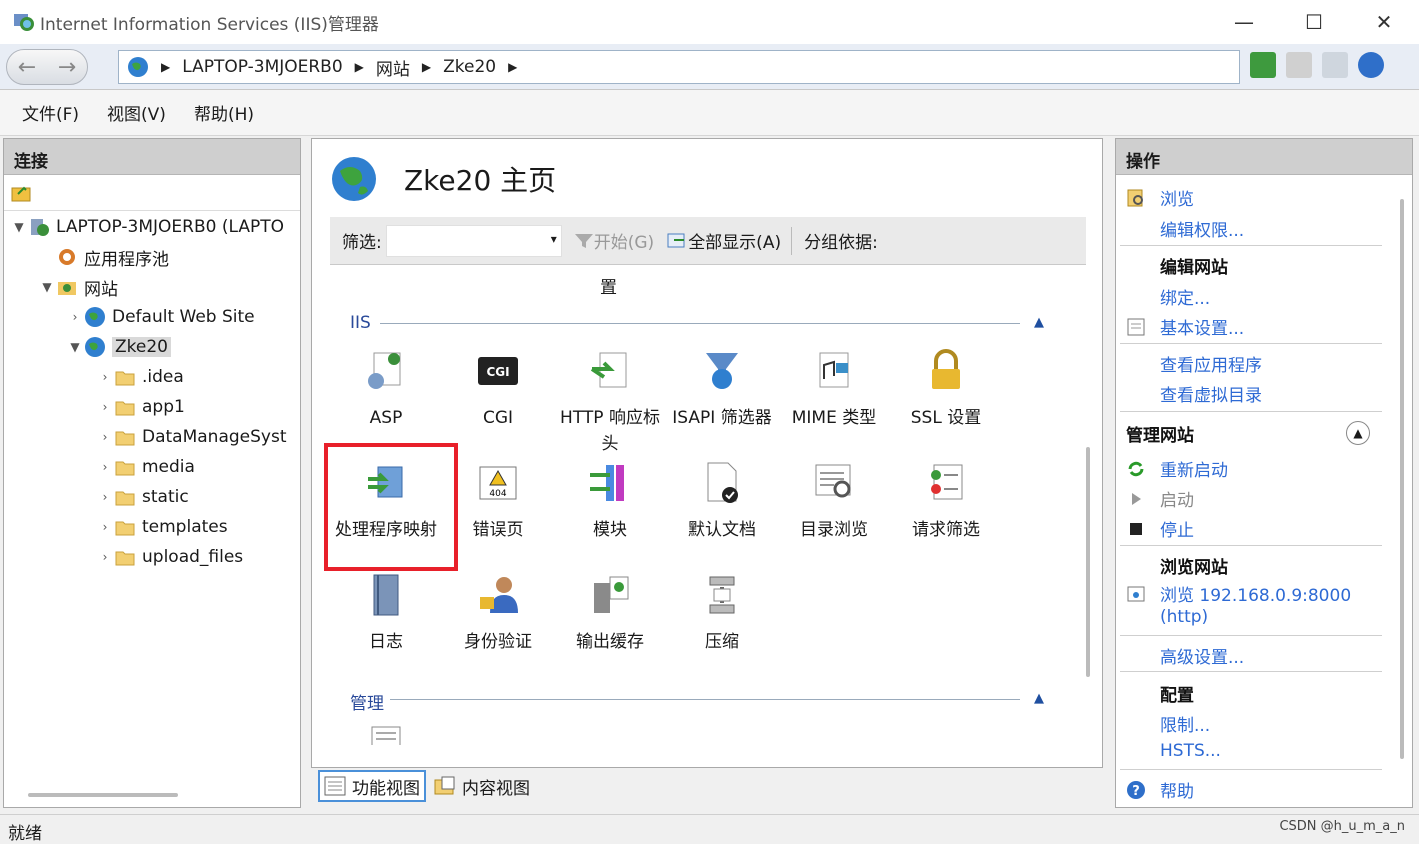  Describe the element at coordinates (1039, 698) in the screenshot. I see `collapse-manage-icon: ▲` at that location.